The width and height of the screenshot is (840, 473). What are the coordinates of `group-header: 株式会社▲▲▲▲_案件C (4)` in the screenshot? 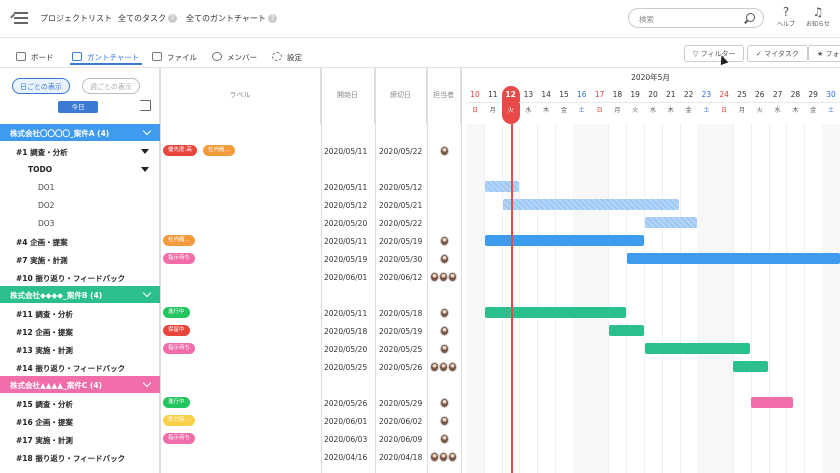 It's located at (80, 384).